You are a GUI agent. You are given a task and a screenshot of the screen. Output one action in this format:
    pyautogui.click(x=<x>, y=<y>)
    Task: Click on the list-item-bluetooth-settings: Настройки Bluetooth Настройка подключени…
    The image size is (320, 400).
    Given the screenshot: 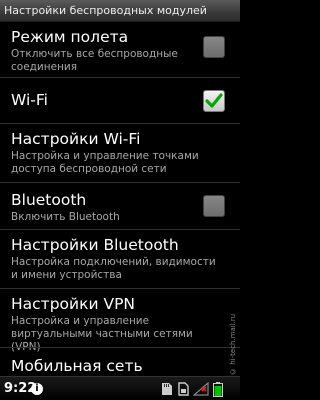 What is the action you would take?
    pyautogui.click(x=120, y=259)
    